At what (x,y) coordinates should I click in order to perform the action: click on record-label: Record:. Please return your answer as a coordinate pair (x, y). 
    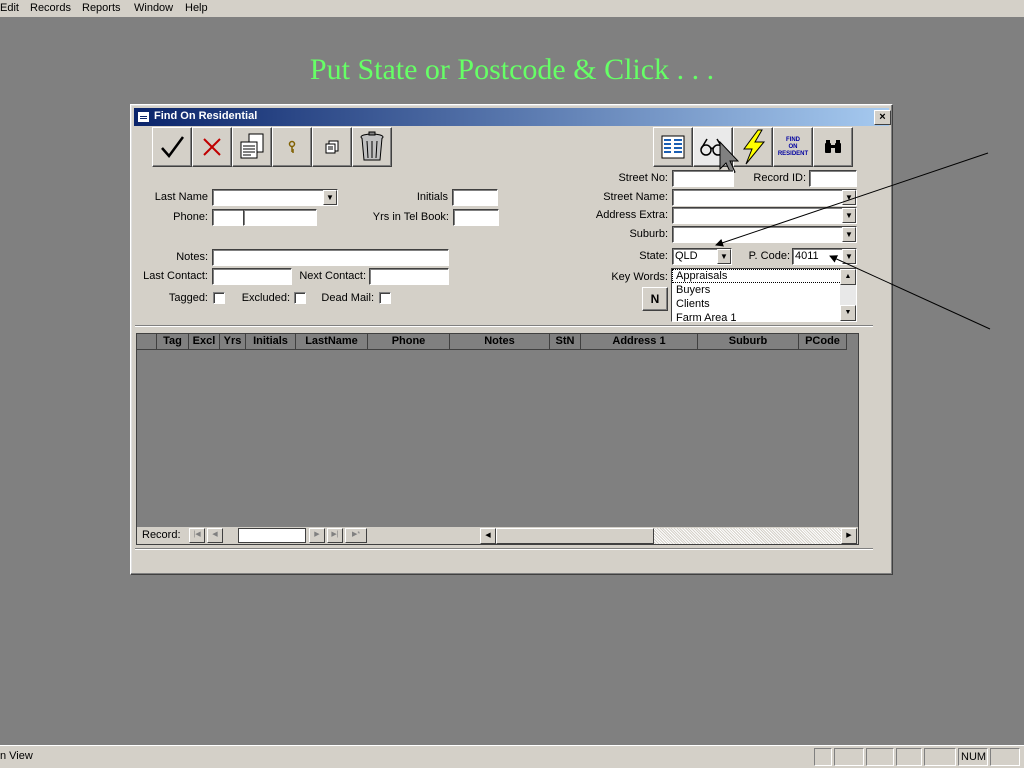
    Looking at the image, I should click on (161, 535).